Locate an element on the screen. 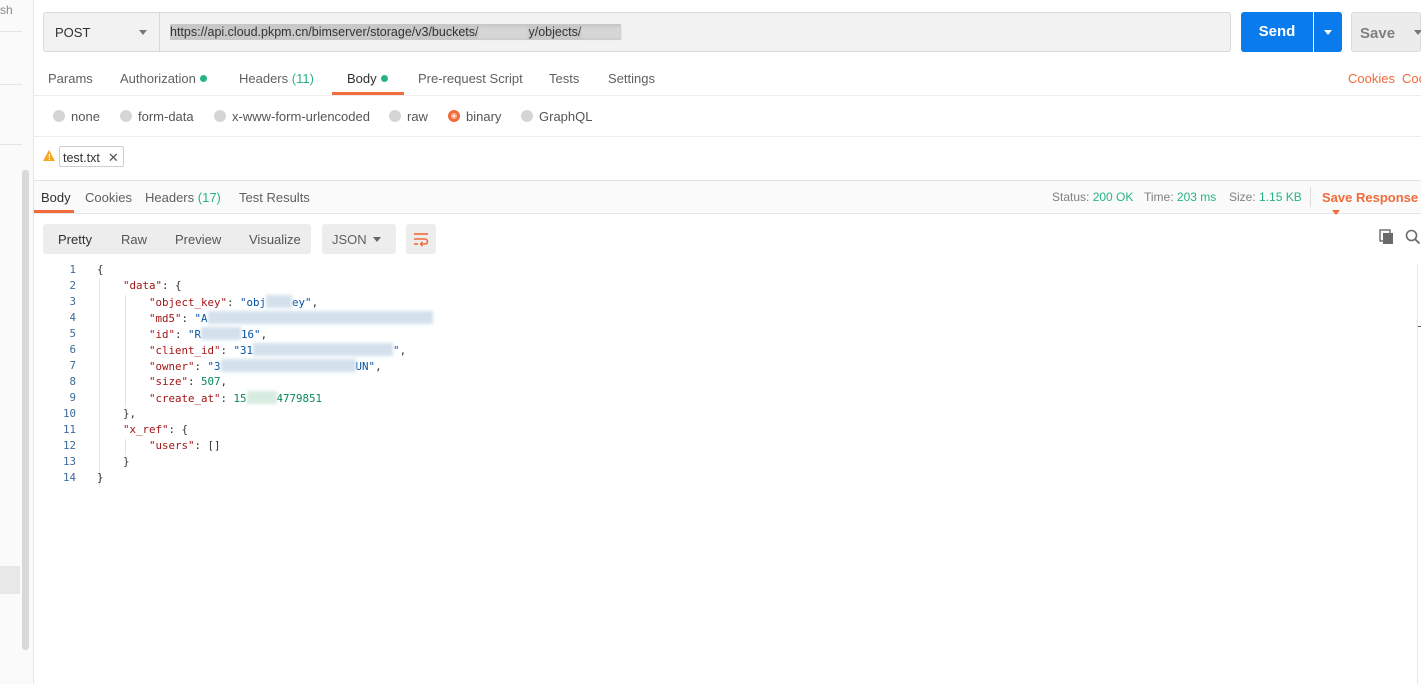  search-icon is located at coordinates (1413, 237).